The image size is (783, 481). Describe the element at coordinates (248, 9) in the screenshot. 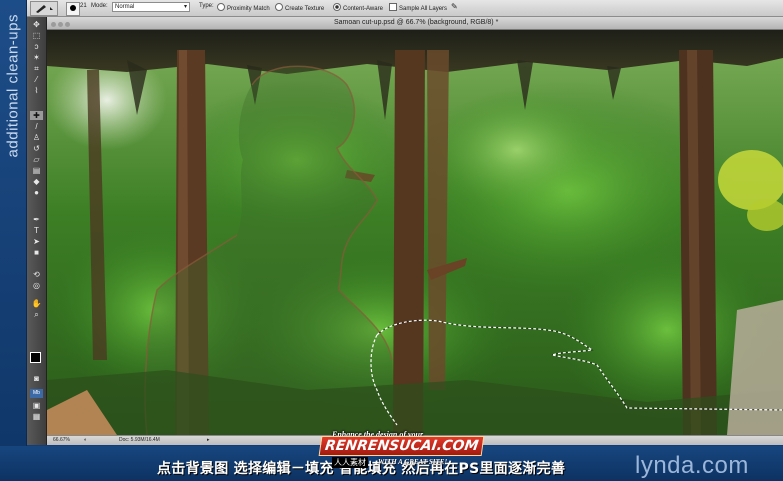

I see `proximity-match-label: Proximity Match` at that location.